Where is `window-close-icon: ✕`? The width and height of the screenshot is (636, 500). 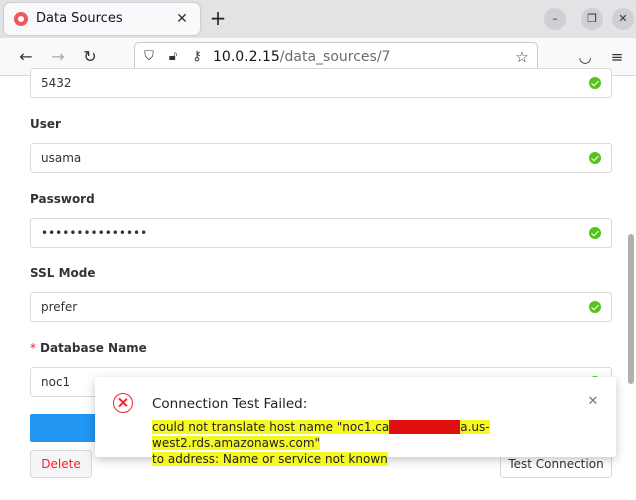 window-close-icon: ✕ is located at coordinates (623, 19).